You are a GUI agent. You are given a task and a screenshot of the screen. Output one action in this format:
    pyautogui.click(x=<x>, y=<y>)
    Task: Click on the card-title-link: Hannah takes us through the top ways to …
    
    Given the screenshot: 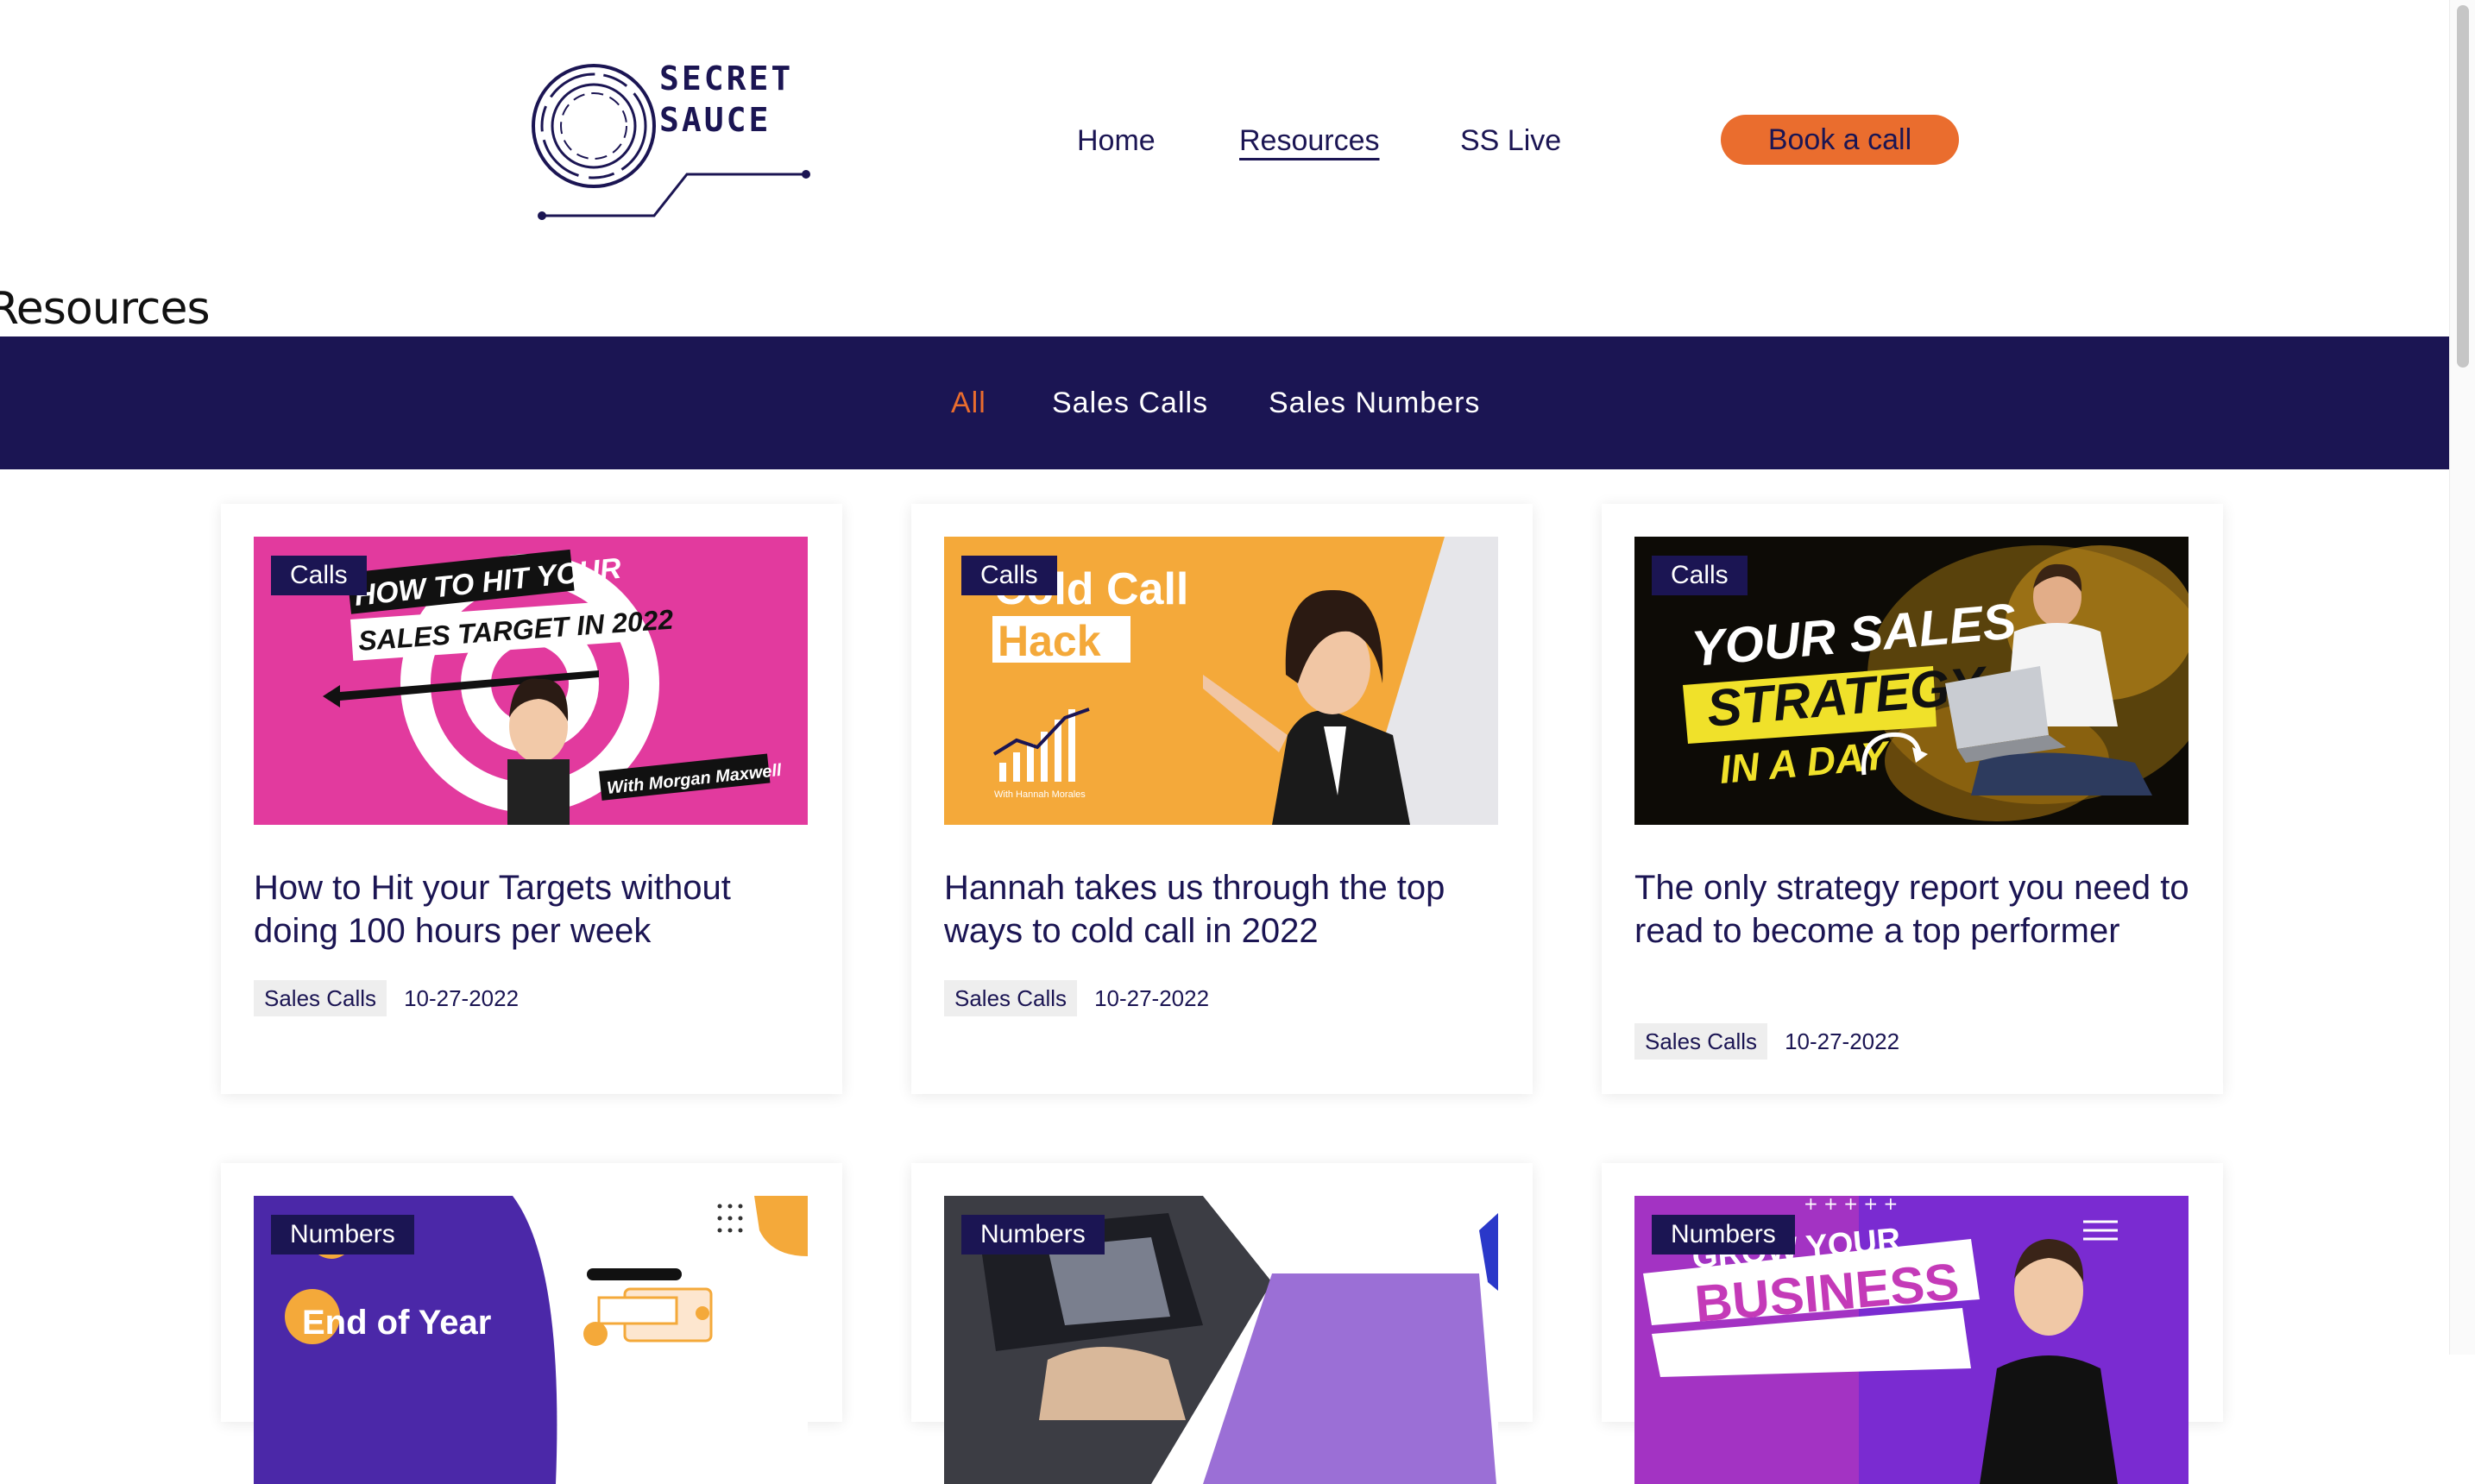 What is the action you would take?
    pyautogui.click(x=1224, y=910)
    